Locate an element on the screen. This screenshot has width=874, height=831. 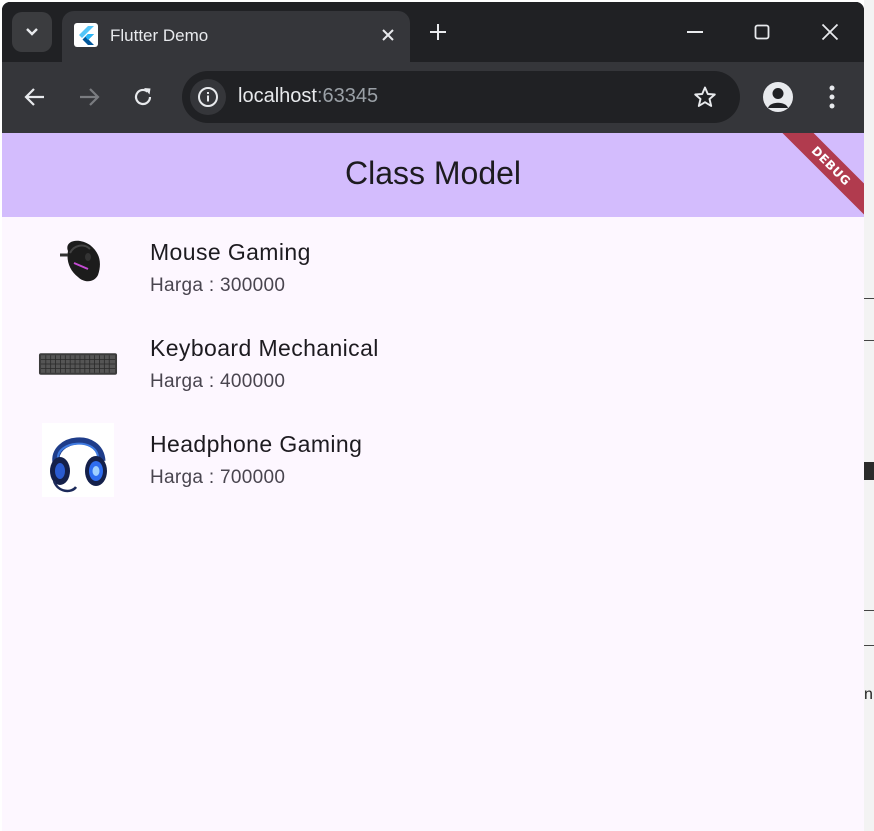
minimize-button is located at coordinates (695, 32).